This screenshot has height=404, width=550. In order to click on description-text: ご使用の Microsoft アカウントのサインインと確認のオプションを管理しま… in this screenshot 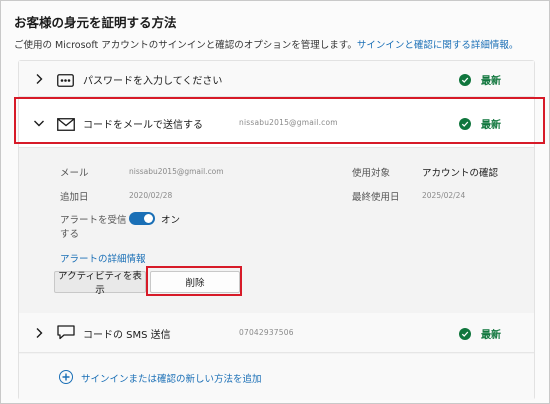, I will do `click(185, 45)`.